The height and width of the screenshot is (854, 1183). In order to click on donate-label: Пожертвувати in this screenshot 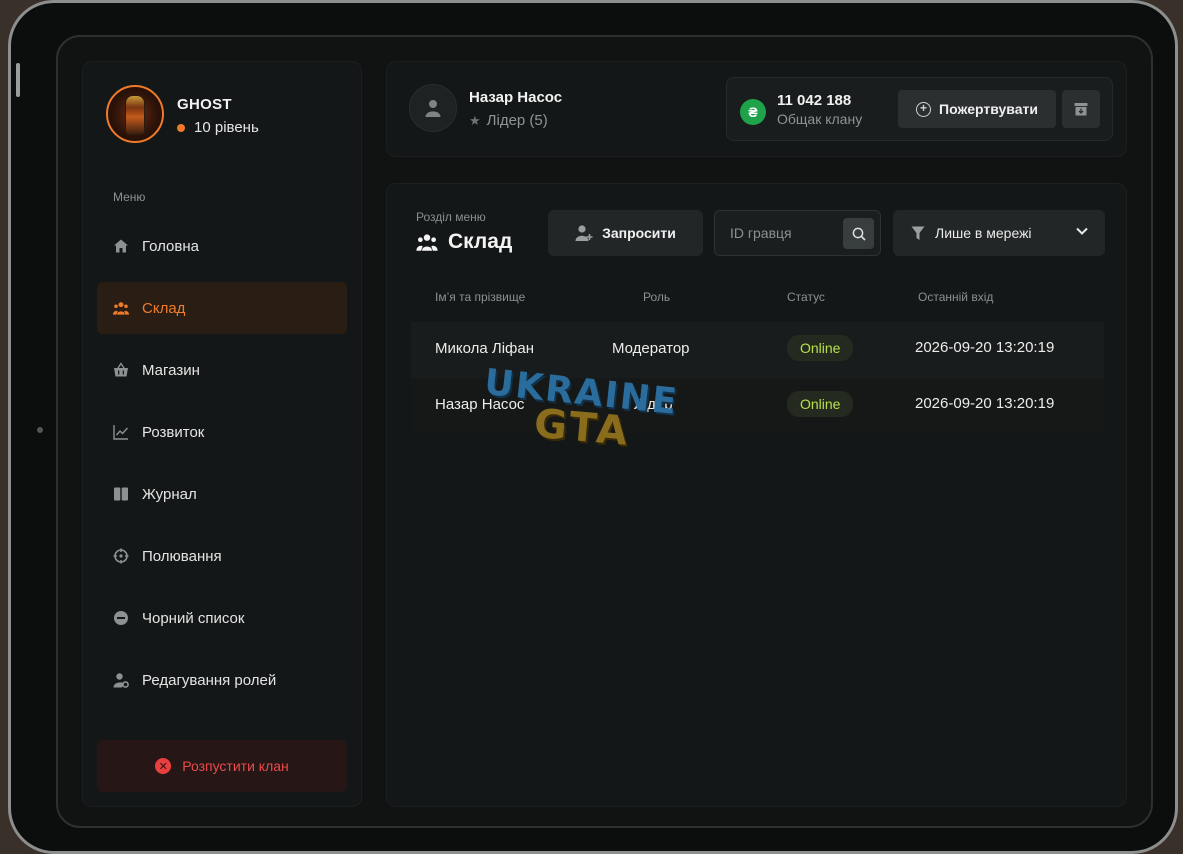, I will do `click(988, 109)`.